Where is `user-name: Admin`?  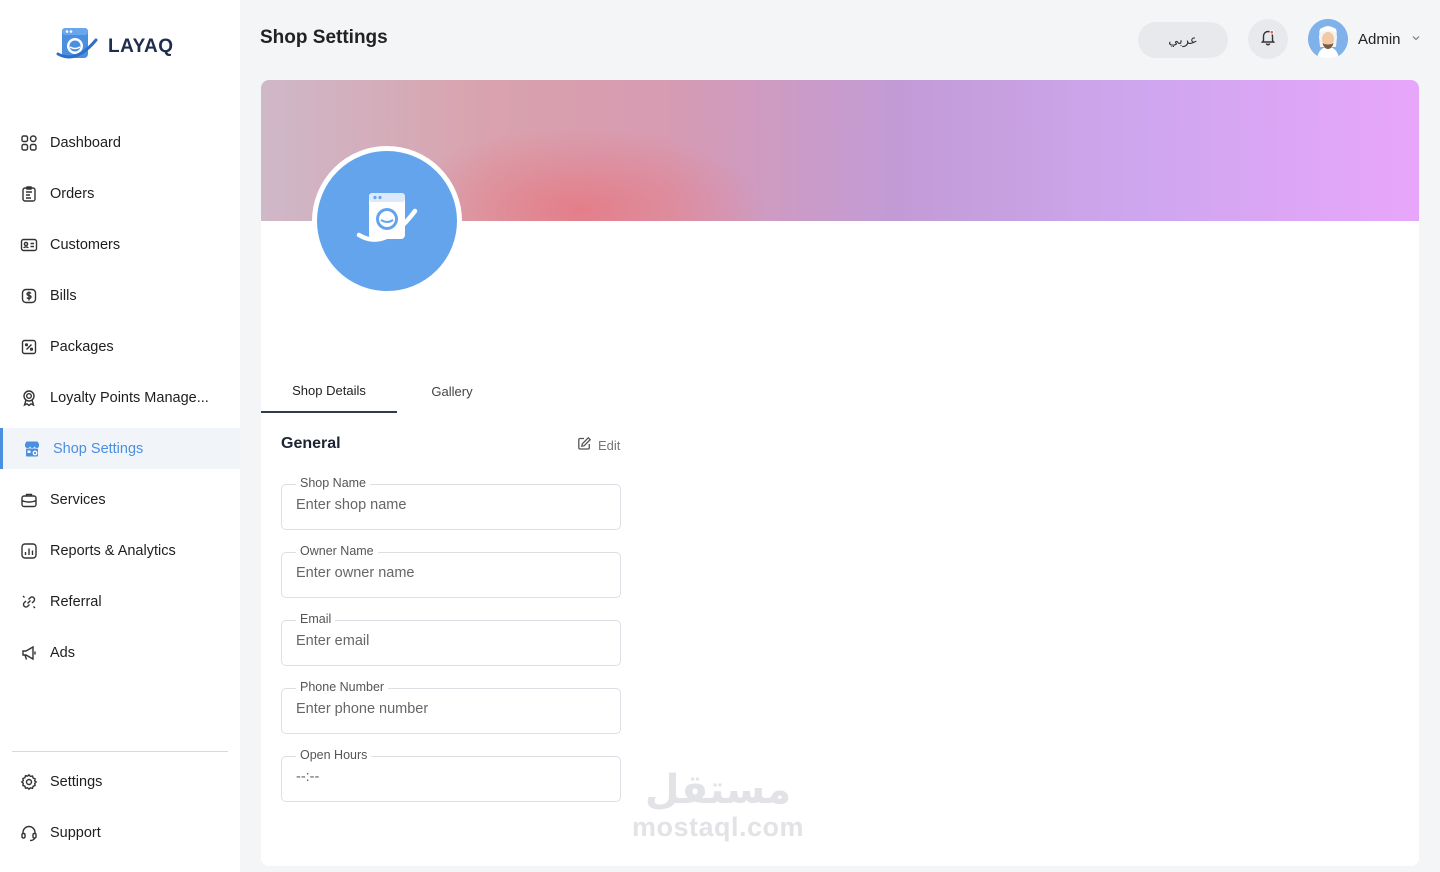
user-name: Admin is located at coordinates (1379, 39).